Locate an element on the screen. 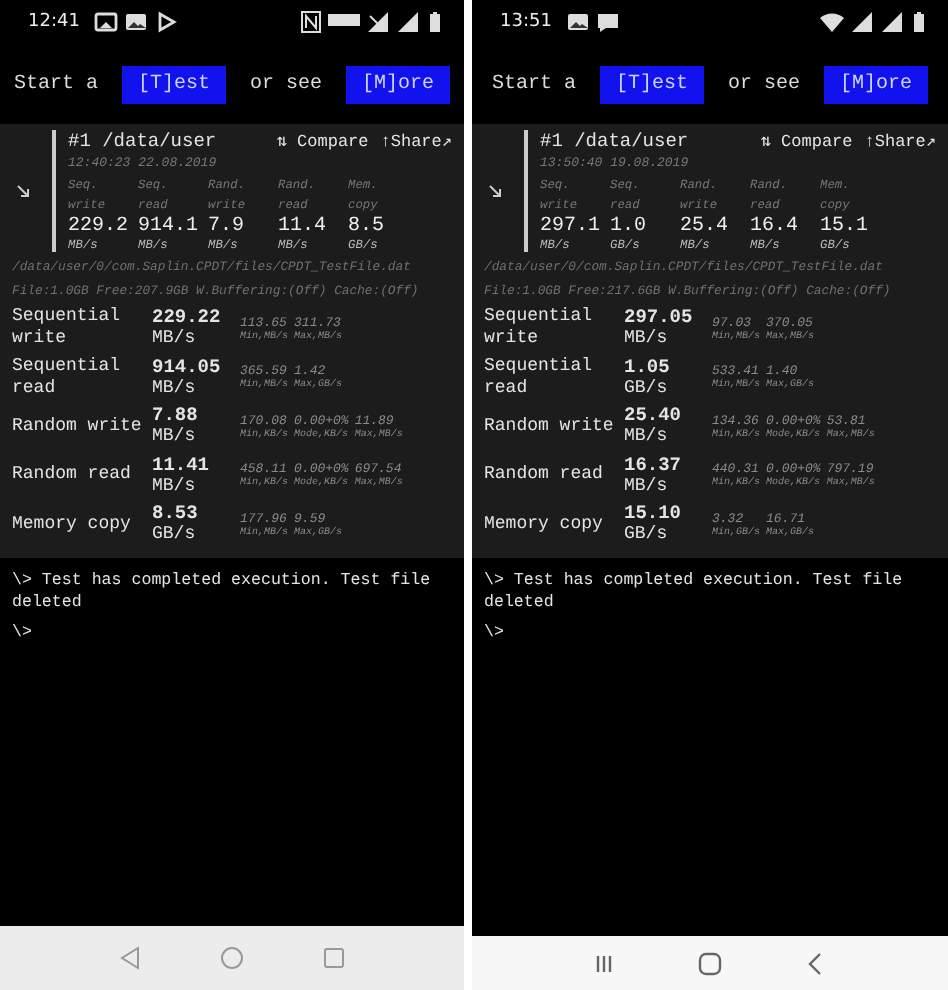 The height and width of the screenshot is (990, 948). metric-value: 7.9 is located at coordinates (227, 227).